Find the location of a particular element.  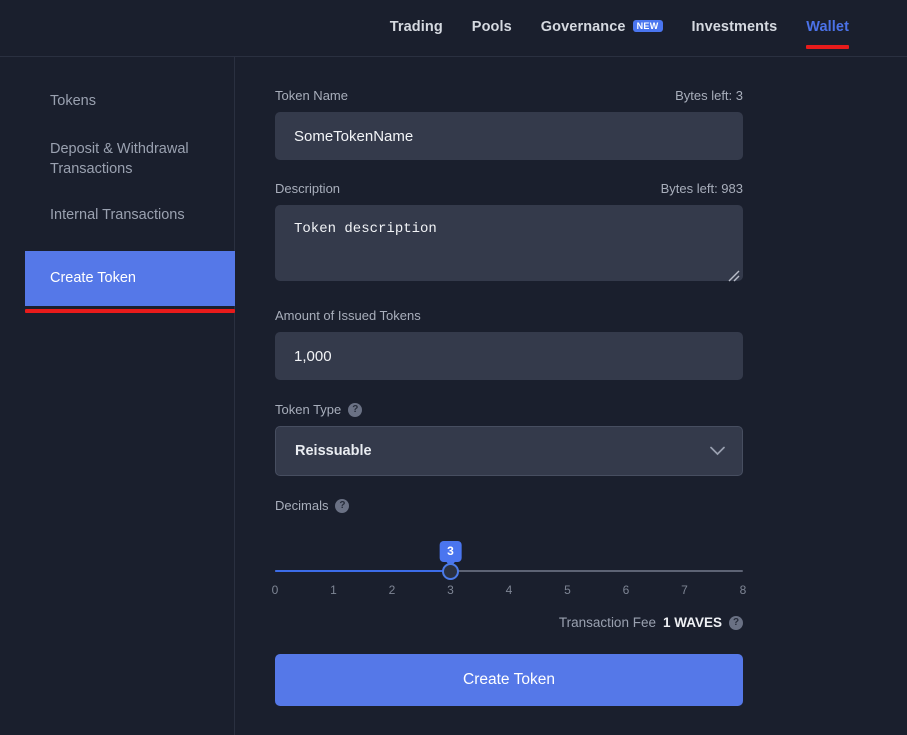

nav-item-trading: Trading is located at coordinates (416, 28).